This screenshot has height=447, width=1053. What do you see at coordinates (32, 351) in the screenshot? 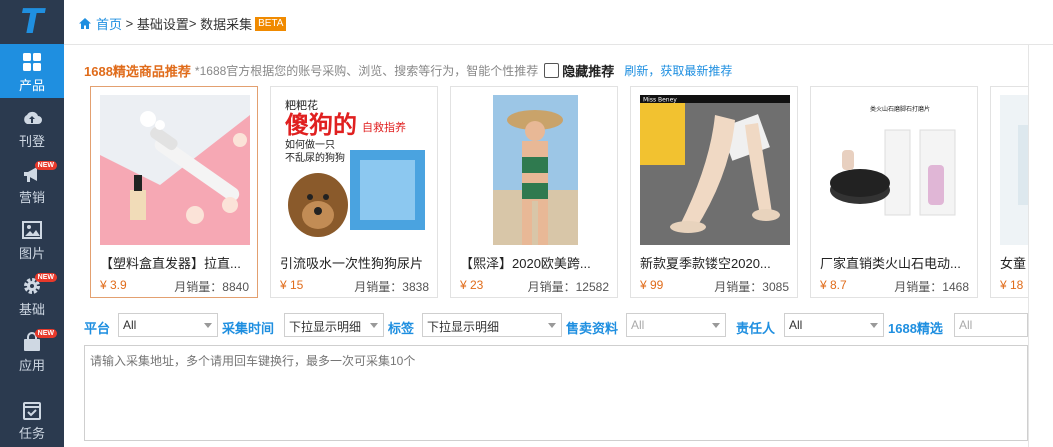
I see `sidebar-item-apps: NEW 应用` at bounding box center [32, 351].